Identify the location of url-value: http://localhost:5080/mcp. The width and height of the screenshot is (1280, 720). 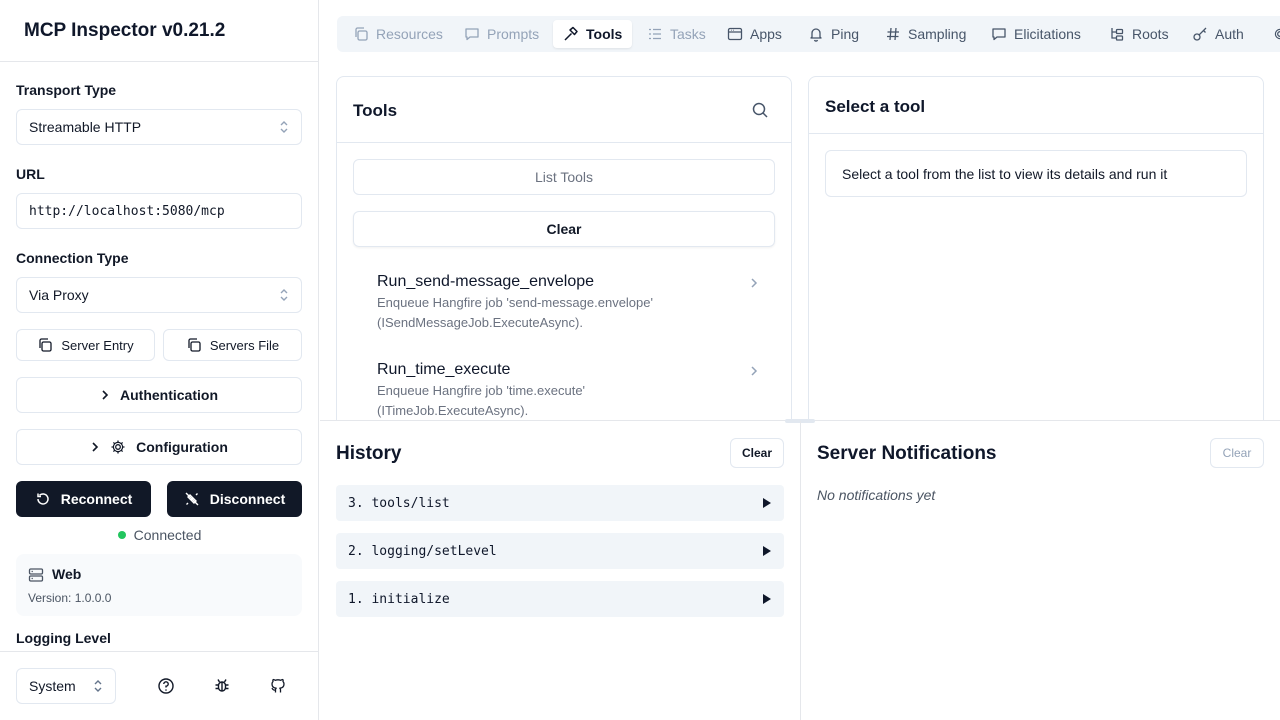
(127, 211).